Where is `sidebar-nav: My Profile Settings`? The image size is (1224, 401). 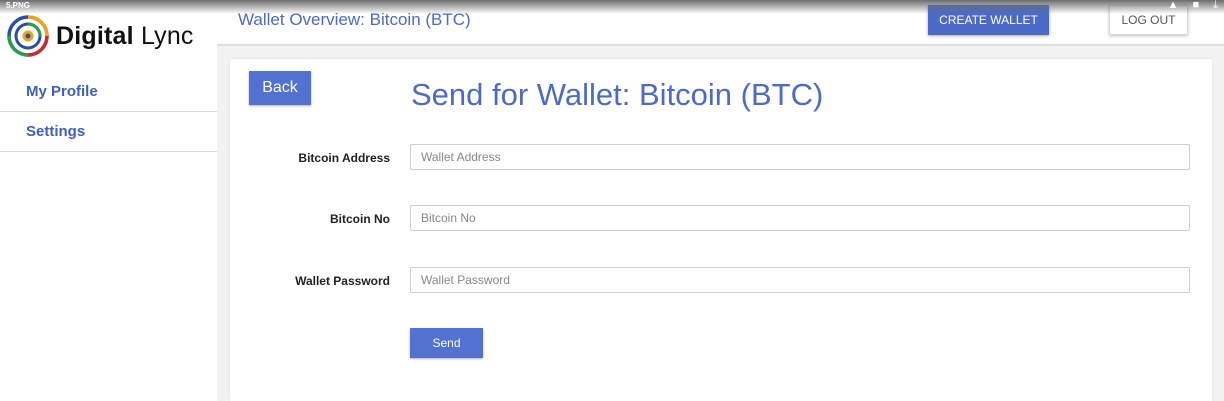
sidebar-nav: My Profile Settings is located at coordinates (108, 112).